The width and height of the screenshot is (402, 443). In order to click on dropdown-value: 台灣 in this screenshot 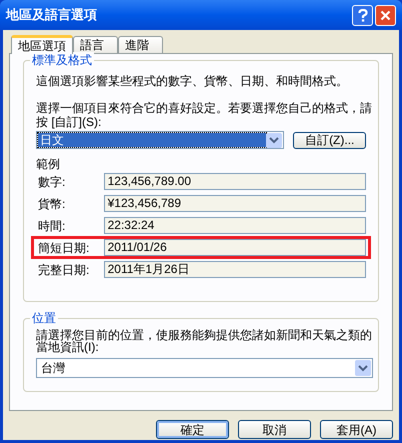, I will do `click(53, 368)`.